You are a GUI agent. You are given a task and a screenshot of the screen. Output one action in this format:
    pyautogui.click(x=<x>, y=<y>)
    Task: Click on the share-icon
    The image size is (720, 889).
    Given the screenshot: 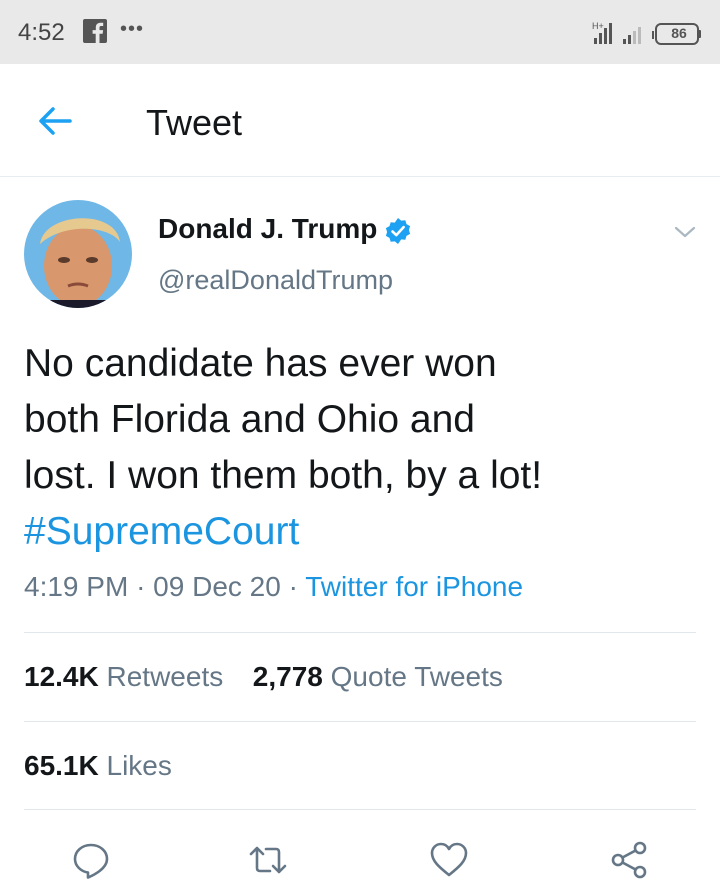 What is the action you would take?
    pyautogui.click(x=629, y=860)
    